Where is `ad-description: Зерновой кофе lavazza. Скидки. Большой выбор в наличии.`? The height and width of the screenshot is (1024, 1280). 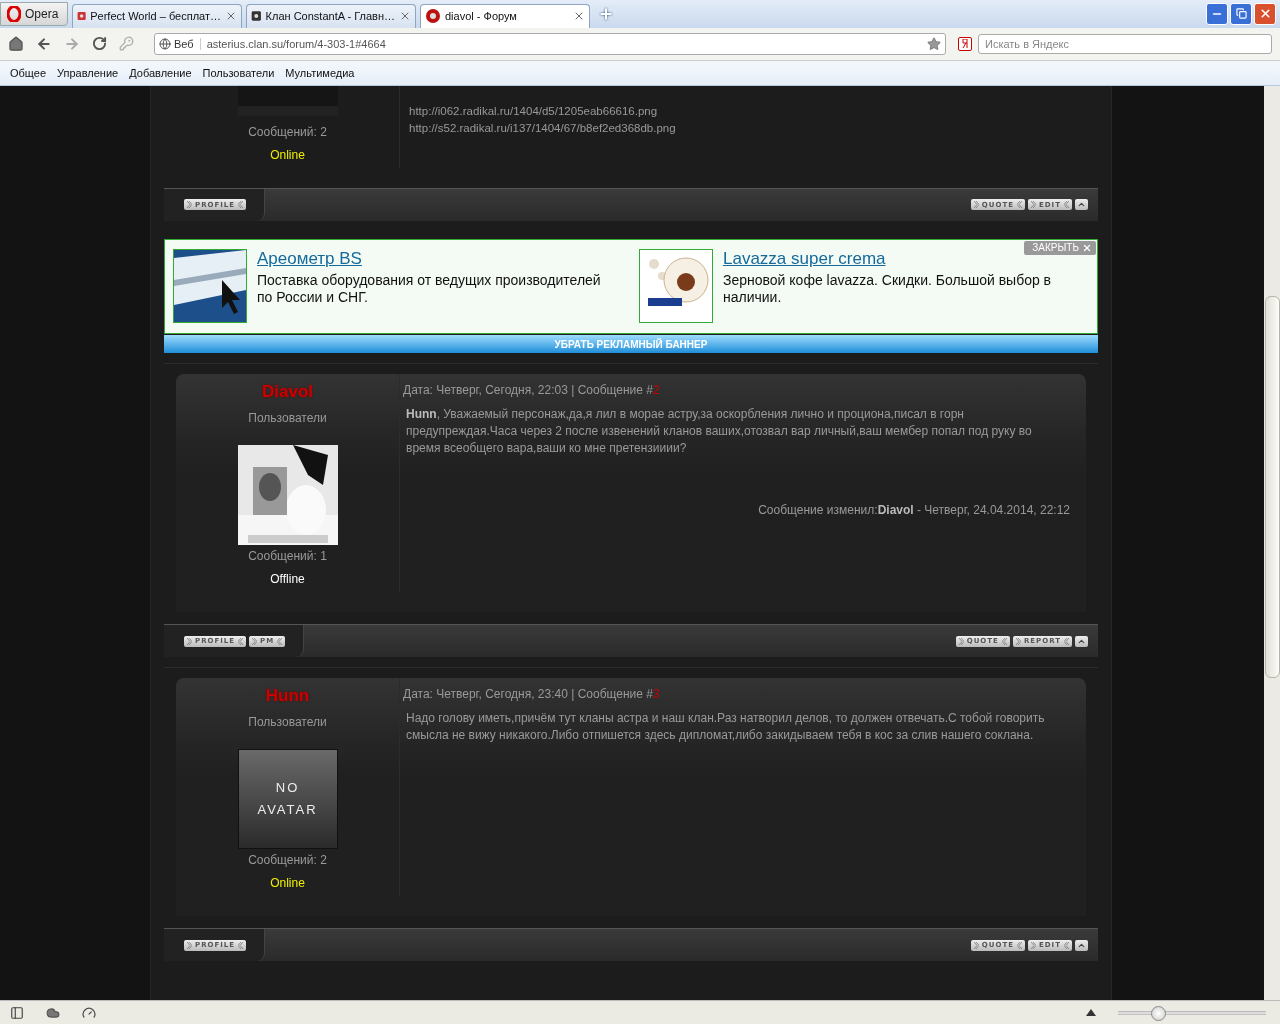 ad-description: Зерновой кофе lavazza. Скидки. Большой выбор в наличии. is located at coordinates (888, 288).